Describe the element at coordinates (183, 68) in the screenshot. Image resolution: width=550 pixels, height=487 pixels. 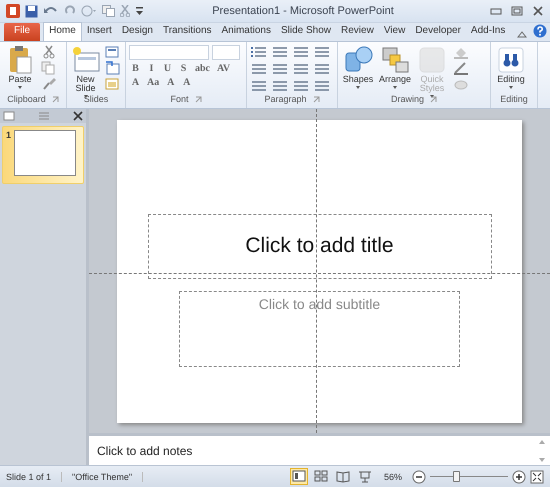
I see `format-button: S` at that location.